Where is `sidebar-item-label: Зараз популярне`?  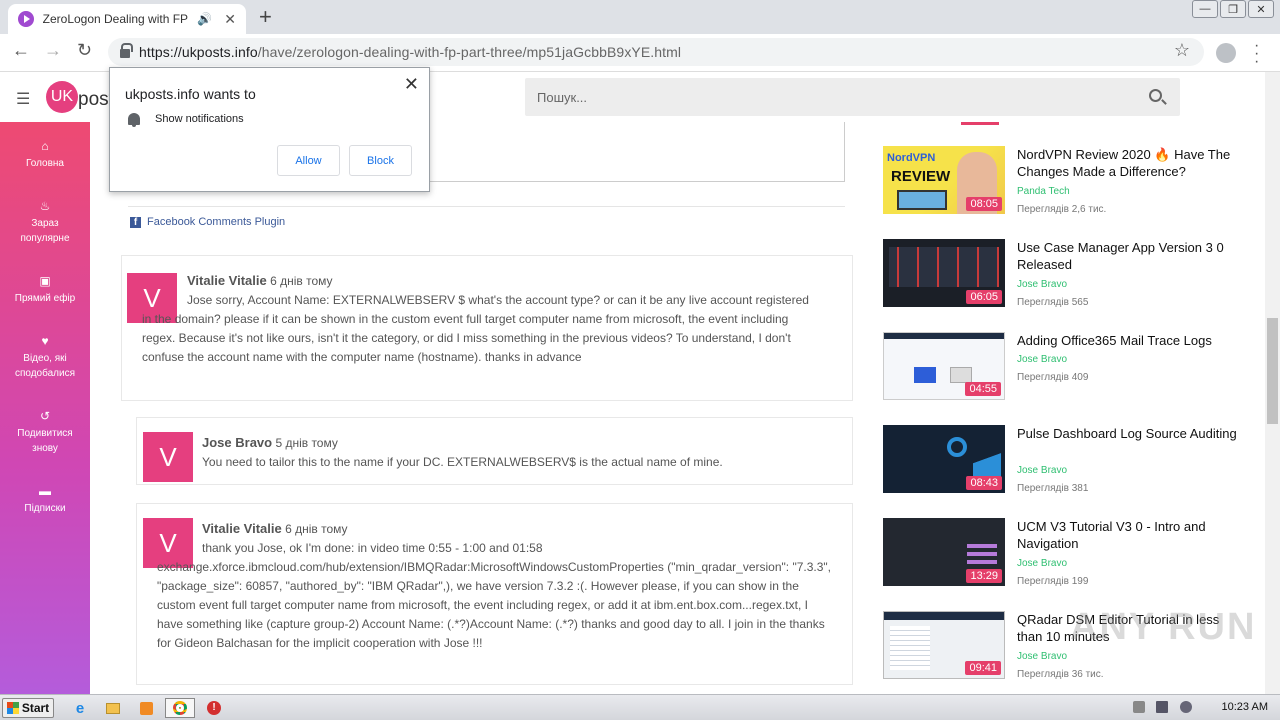 sidebar-item-label: Зараз популярне is located at coordinates (45, 231).